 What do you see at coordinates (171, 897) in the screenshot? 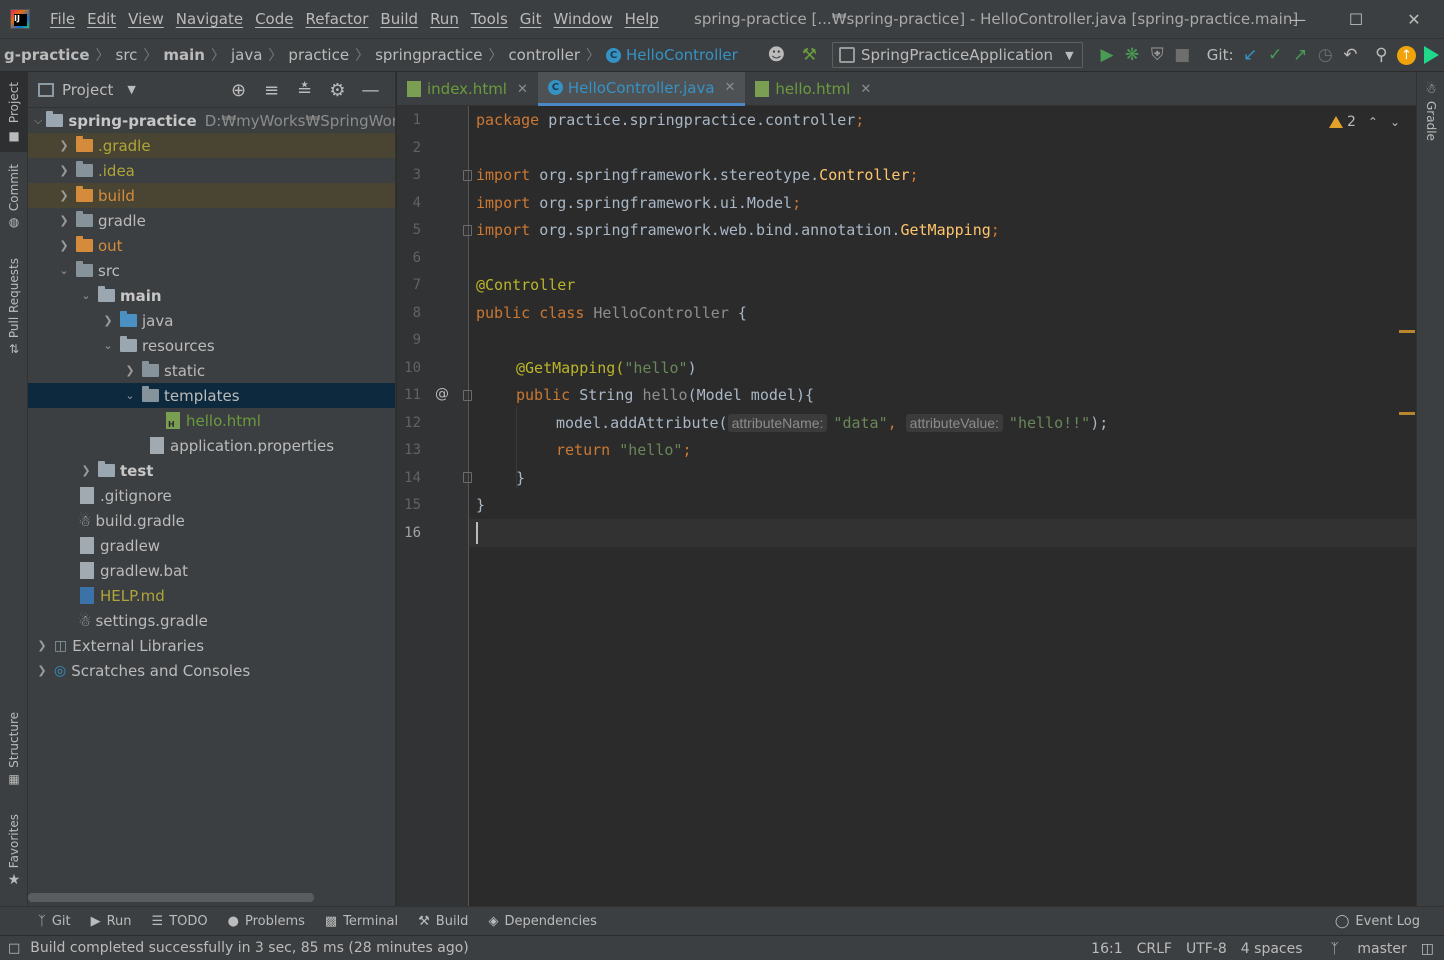
I see `horizontal-scrollbar` at bounding box center [171, 897].